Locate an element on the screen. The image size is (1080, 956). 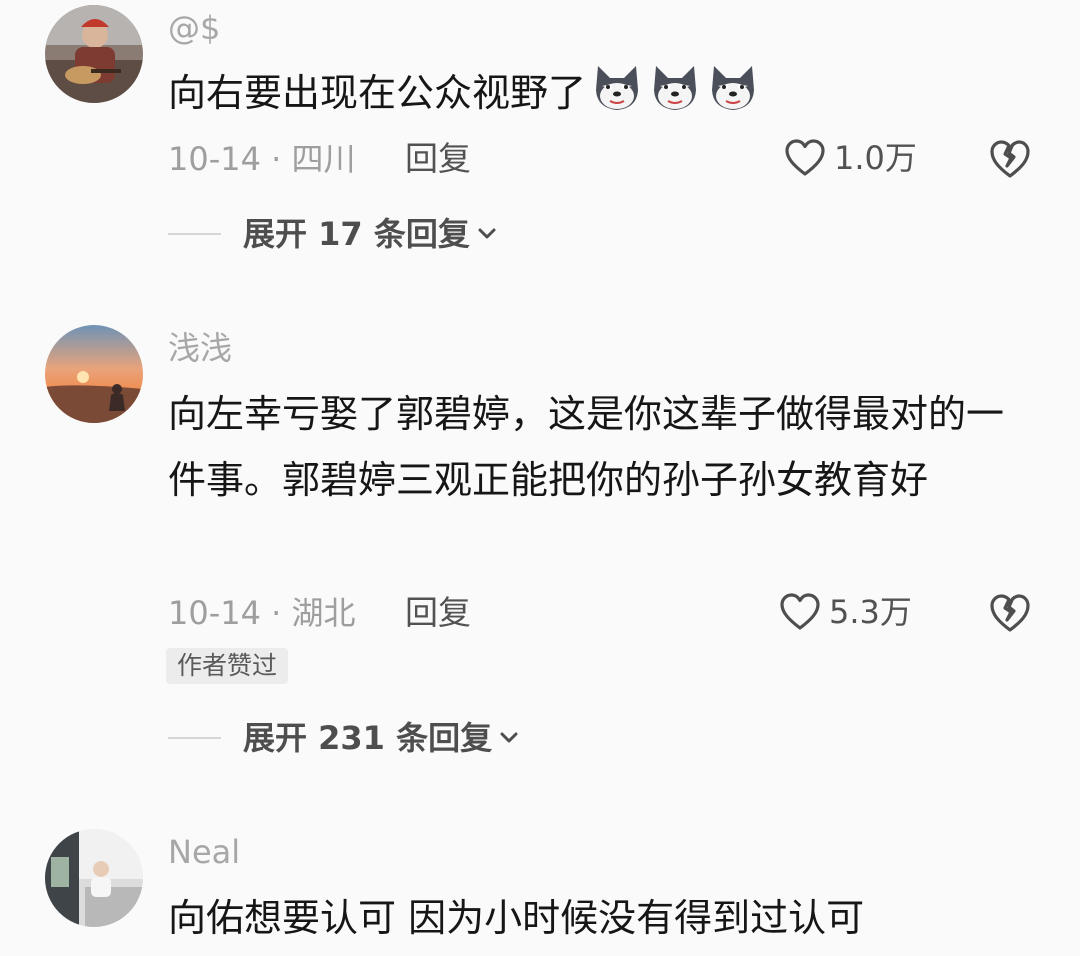
comment-text: 向右要出现在公众视野了 is located at coordinates (593, 92).